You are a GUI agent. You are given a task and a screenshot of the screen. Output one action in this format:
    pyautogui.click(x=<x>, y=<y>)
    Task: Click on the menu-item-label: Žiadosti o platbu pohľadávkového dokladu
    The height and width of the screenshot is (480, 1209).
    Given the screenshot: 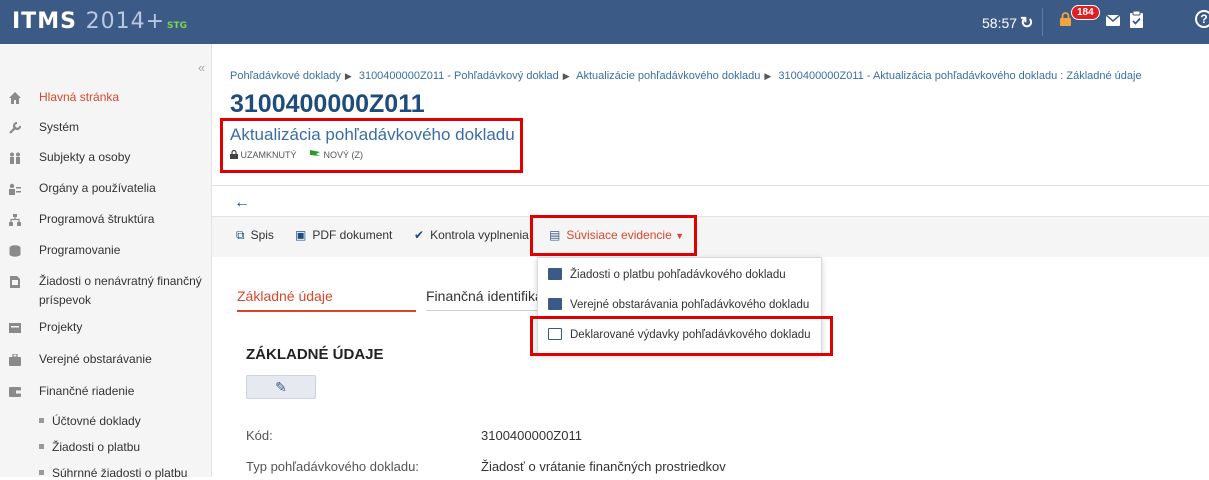 What is the action you would take?
    pyautogui.click(x=678, y=275)
    